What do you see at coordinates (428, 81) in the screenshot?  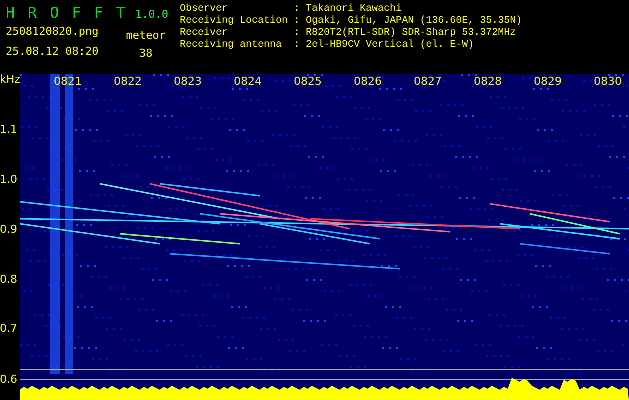 I see `time-label: 0827` at bounding box center [428, 81].